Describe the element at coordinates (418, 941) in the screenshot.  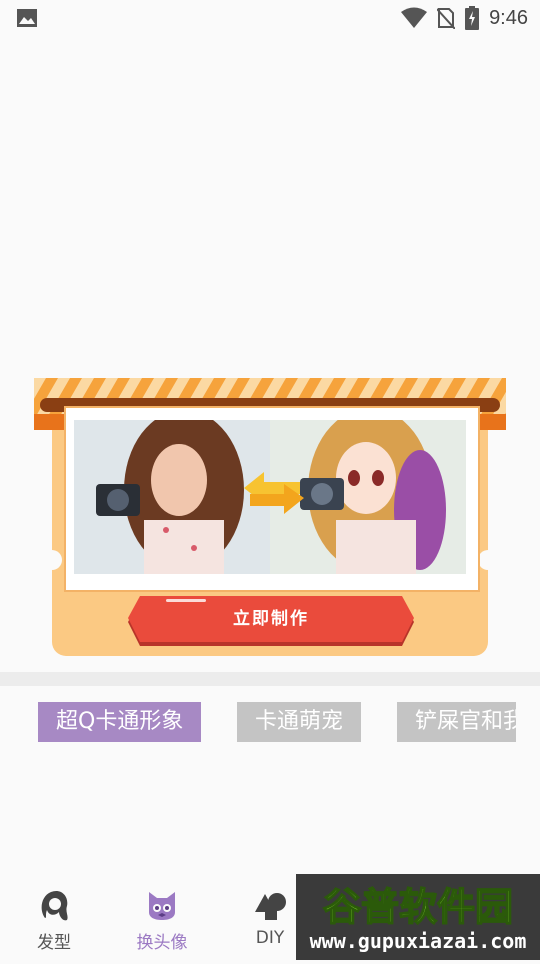
I see `svg-text: www.gupuxiazai.com` at that location.